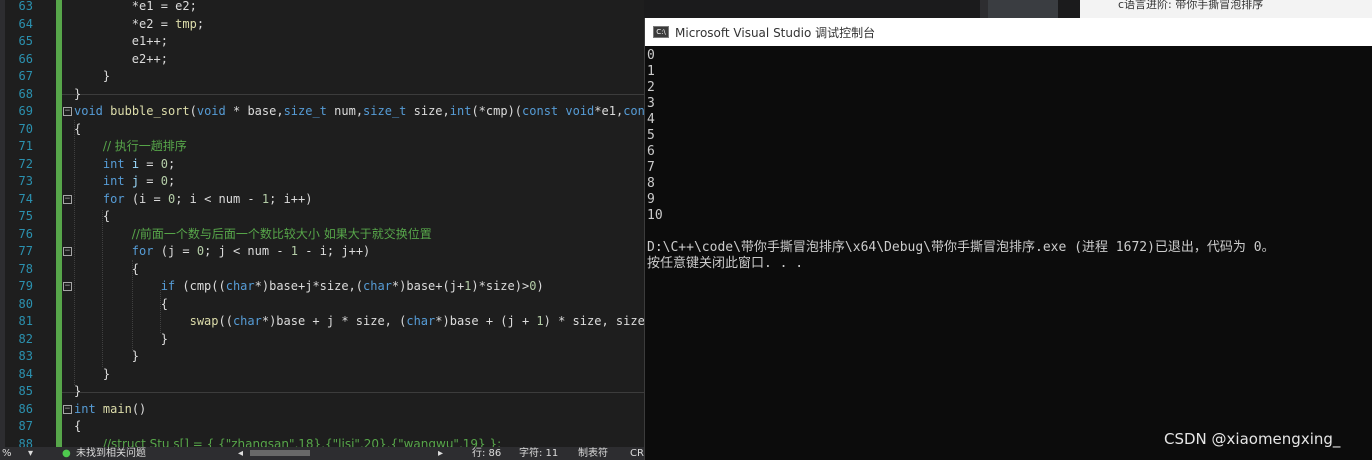 The image size is (1372, 460). I want to click on console-line: 1, so click(651, 71).